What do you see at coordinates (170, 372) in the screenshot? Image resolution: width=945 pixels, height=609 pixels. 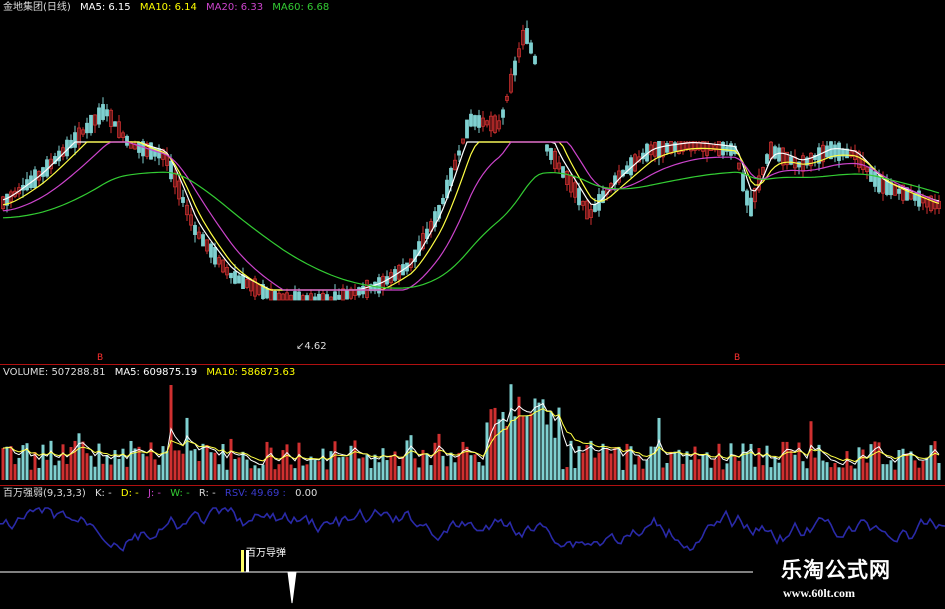 I see `vol-ma5-value: 609875.19` at bounding box center [170, 372].